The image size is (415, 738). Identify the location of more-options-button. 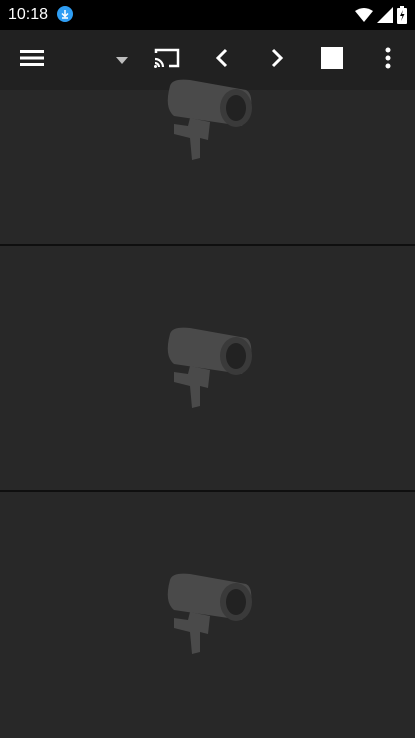
(388, 60).